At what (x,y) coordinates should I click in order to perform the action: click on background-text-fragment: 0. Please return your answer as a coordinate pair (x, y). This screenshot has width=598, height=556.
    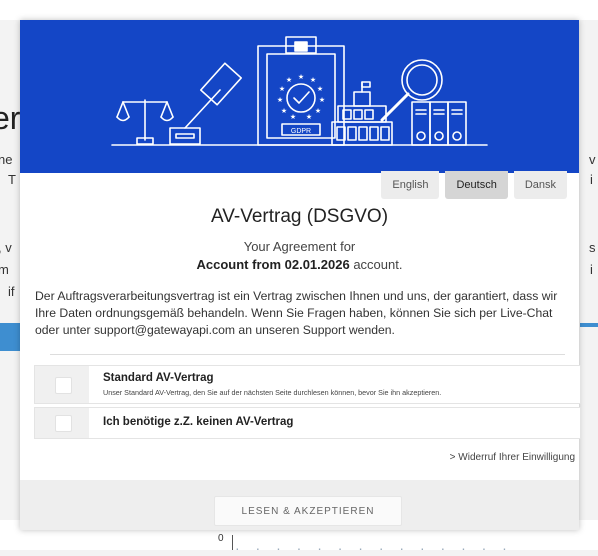
    Looking at the image, I should click on (221, 538).